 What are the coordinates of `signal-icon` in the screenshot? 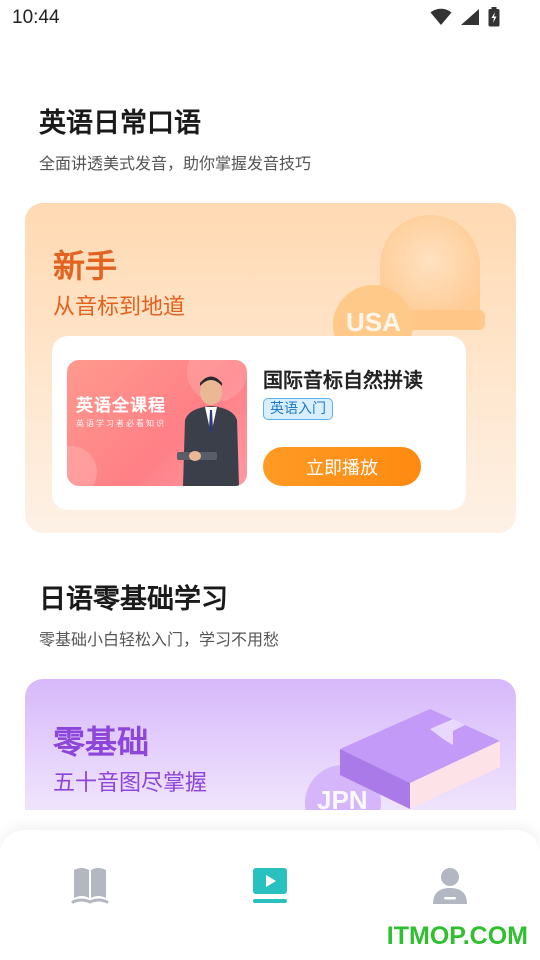 It's located at (470, 17).